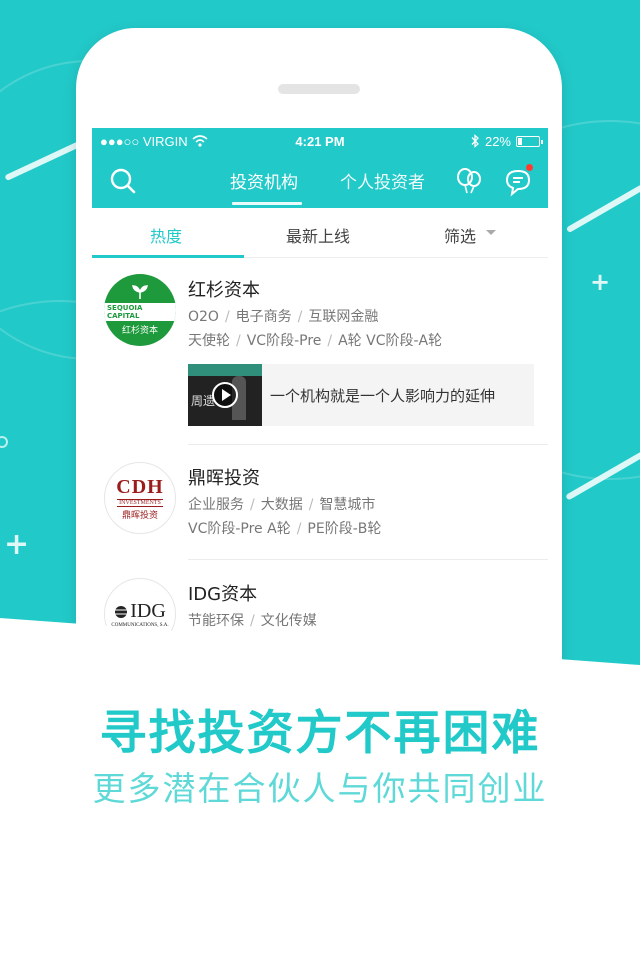 Image resolution: width=640 pixels, height=960 pixels. I want to click on logo-text: CDH, so click(140, 486).